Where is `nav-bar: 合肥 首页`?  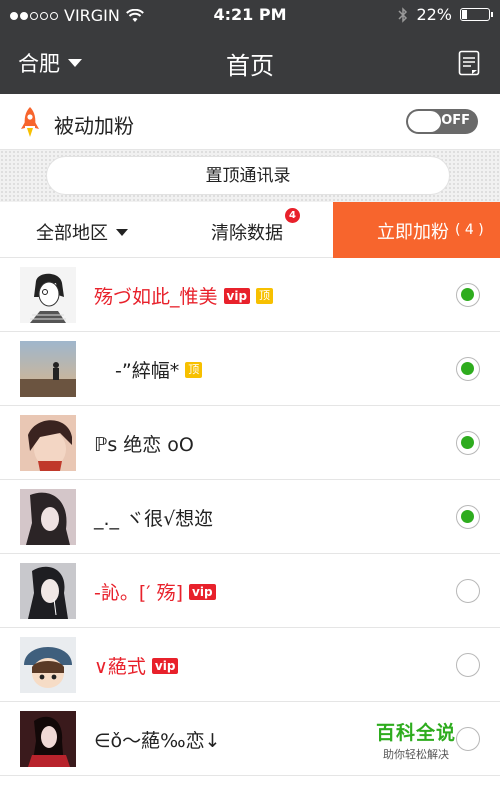 nav-bar: 合肥 首页 is located at coordinates (250, 62).